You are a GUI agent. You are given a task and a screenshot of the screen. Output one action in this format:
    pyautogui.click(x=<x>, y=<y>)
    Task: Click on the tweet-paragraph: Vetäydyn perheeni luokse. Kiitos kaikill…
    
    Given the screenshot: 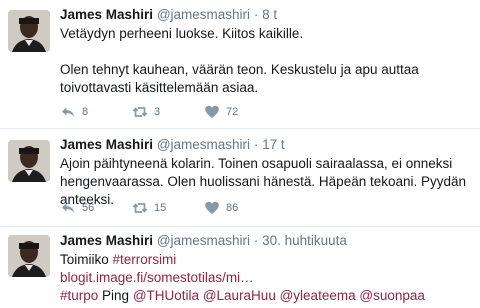 What is the action you would take?
    pyautogui.click(x=182, y=33)
    